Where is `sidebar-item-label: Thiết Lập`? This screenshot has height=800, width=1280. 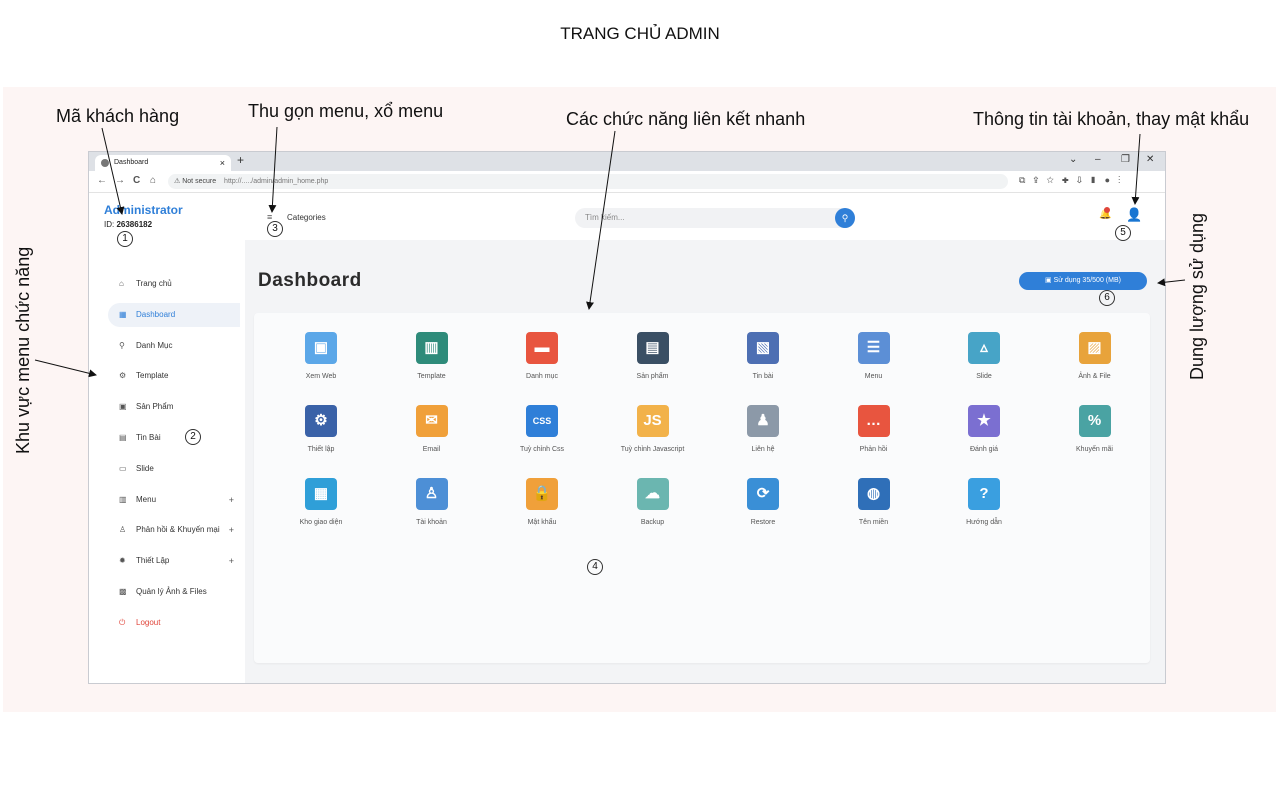 sidebar-item-label: Thiết Lập is located at coordinates (153, 561).